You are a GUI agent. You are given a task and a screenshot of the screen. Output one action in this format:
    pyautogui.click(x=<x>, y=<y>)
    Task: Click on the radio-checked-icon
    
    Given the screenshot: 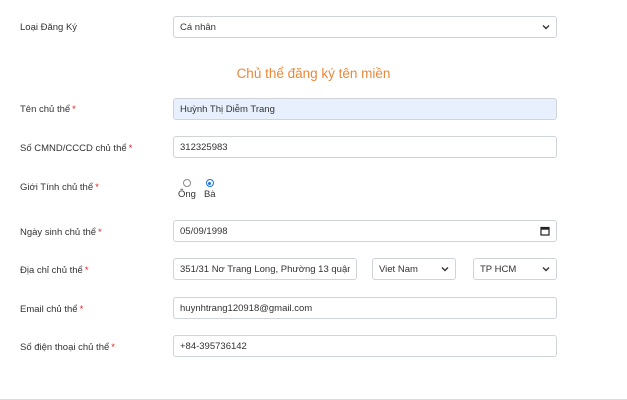 What is the action you would take?
    pyautogui.click(x=209, y=183)
    